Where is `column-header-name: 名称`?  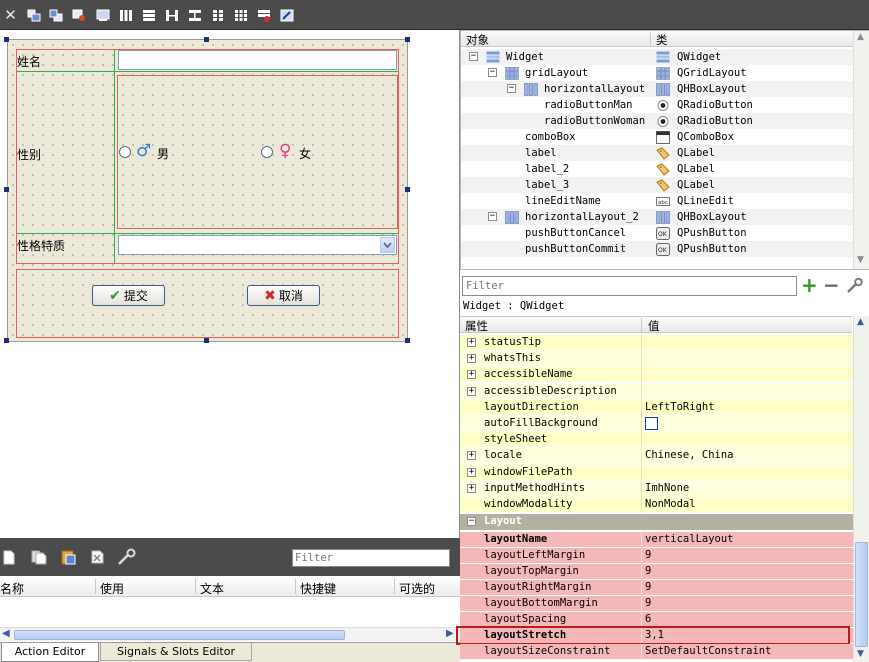 column-header-name: 名称 is located at coordinates (12, 588).